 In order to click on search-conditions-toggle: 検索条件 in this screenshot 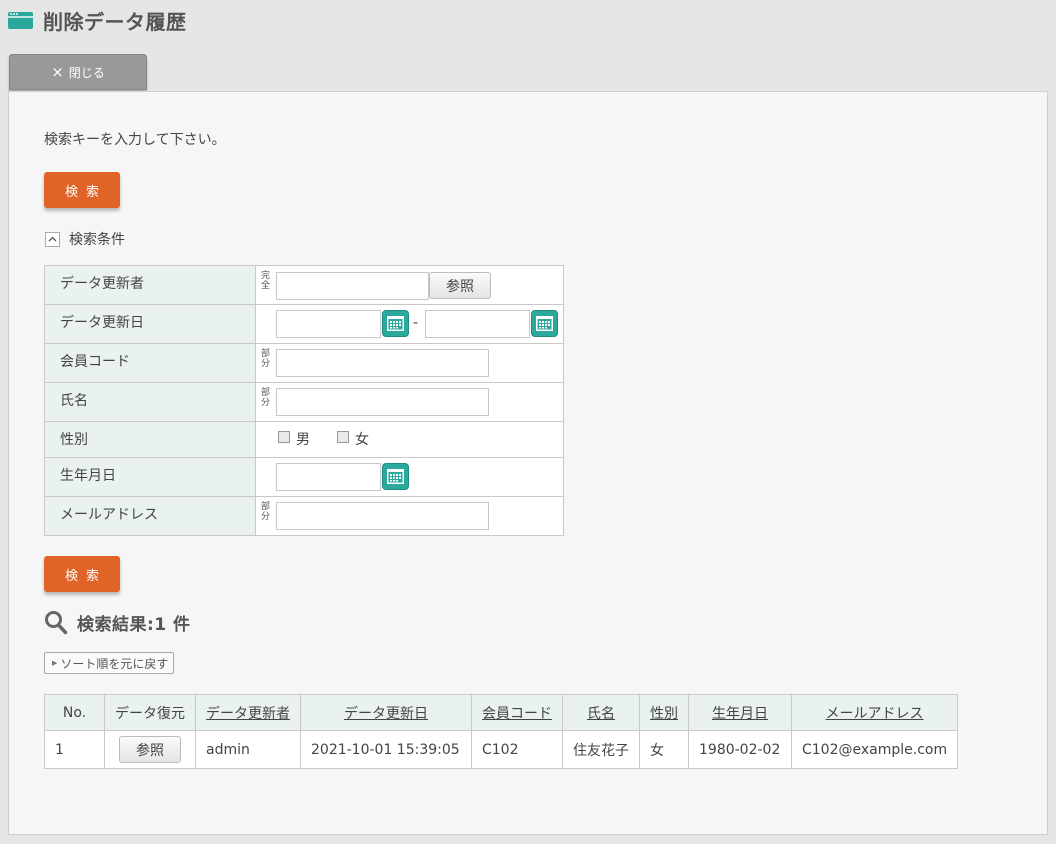, I will do `click(85, 239)`.